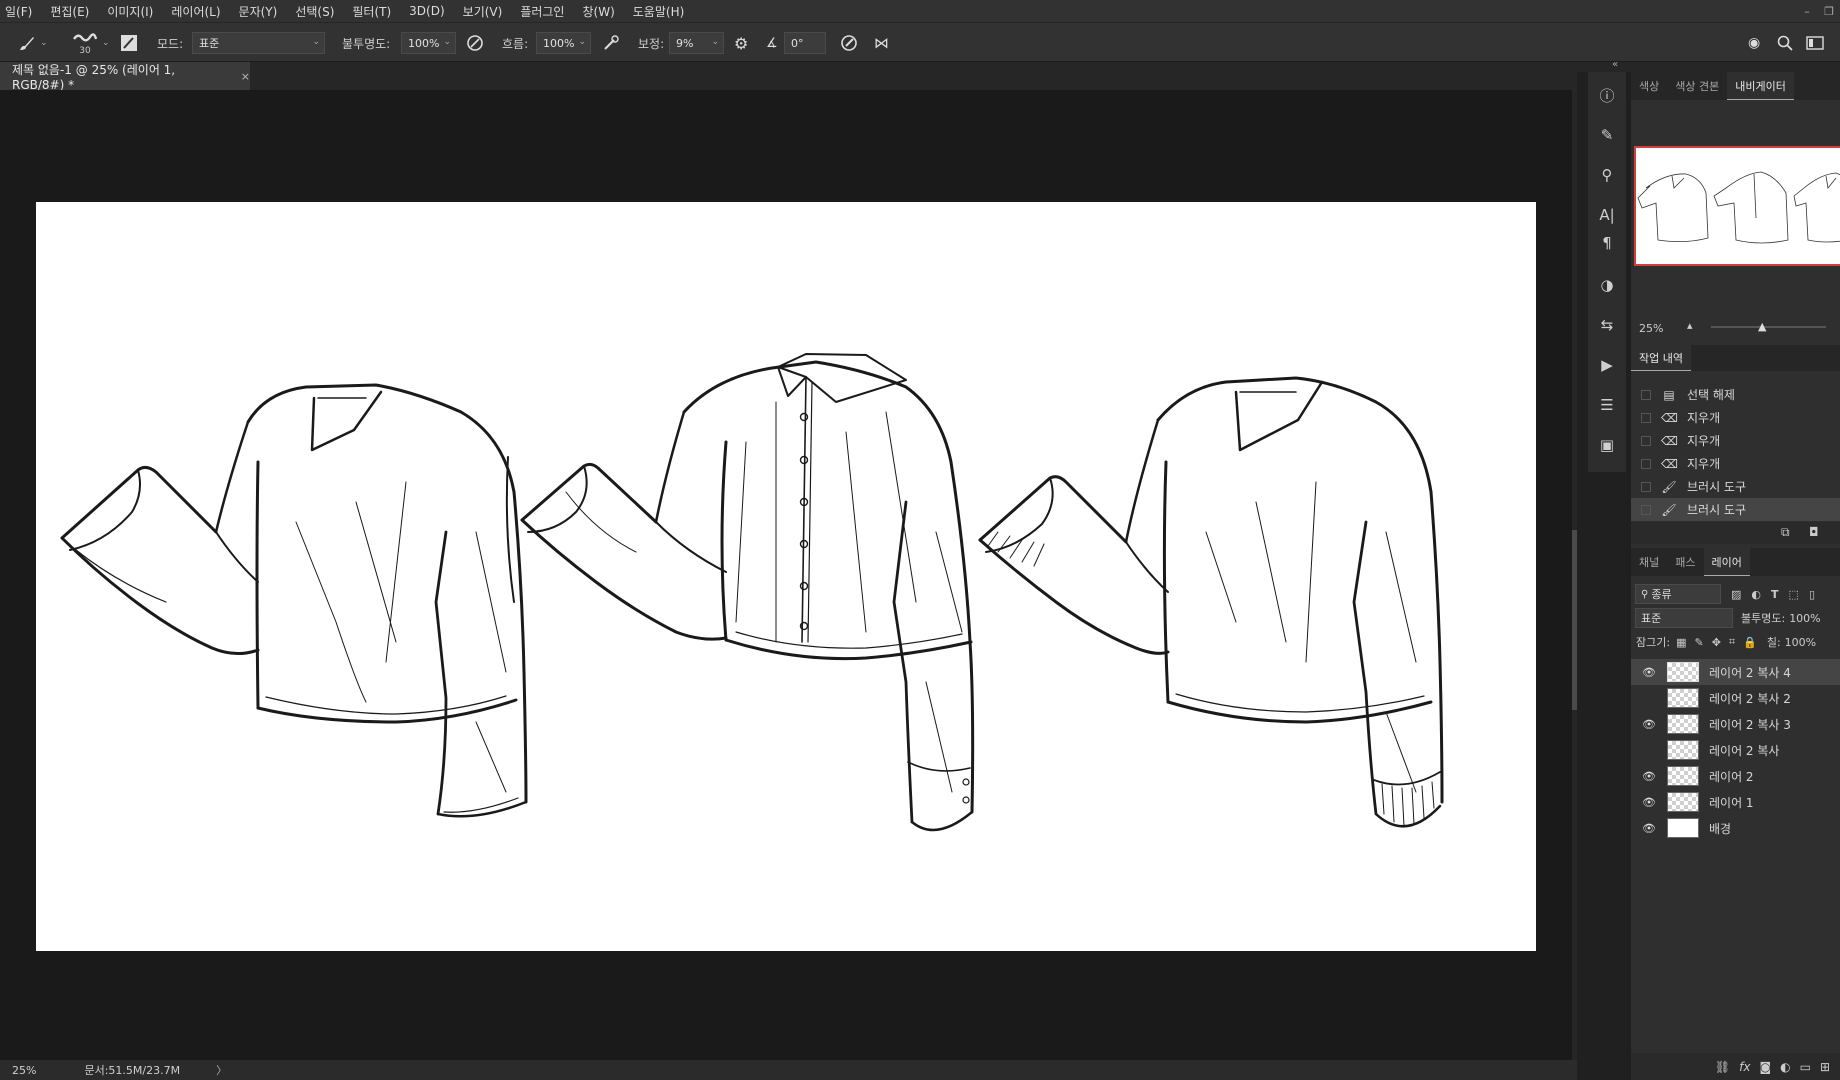 This screenshot has height=1080, width=1840. Describe the element at coordinates (1735, 394) in the screenshot. I see `history-item: ▤ 선택 해제` at that location.